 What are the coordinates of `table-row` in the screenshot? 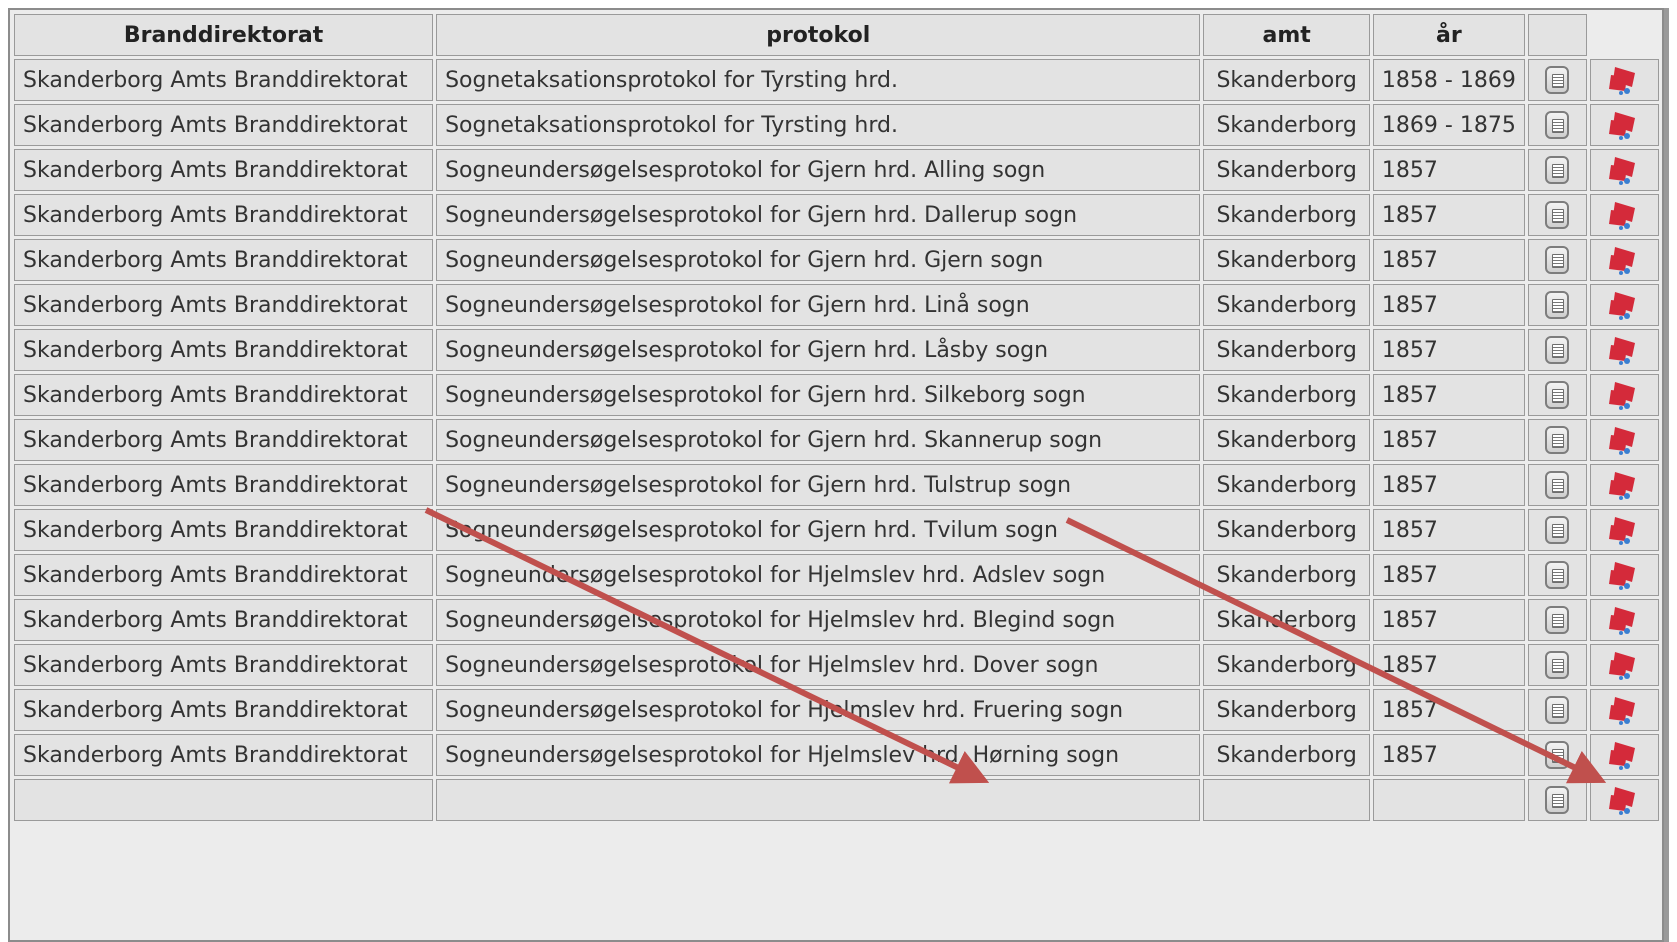 It's located at (836, 800).